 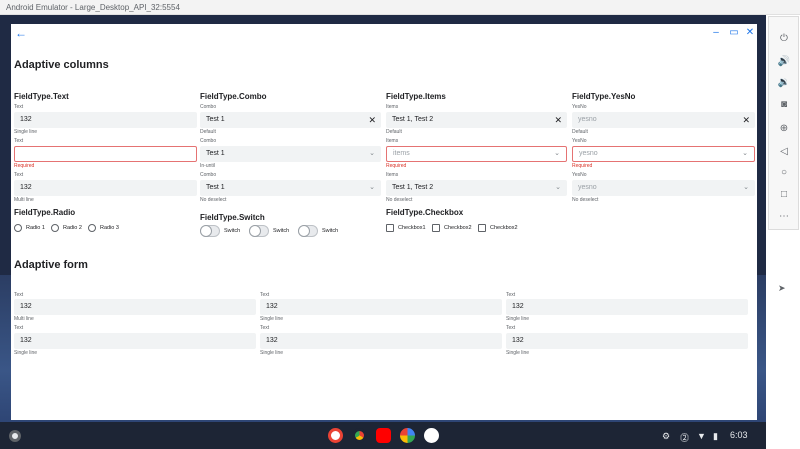 I want to click on launcher-icon, so click(x=15, y=436).